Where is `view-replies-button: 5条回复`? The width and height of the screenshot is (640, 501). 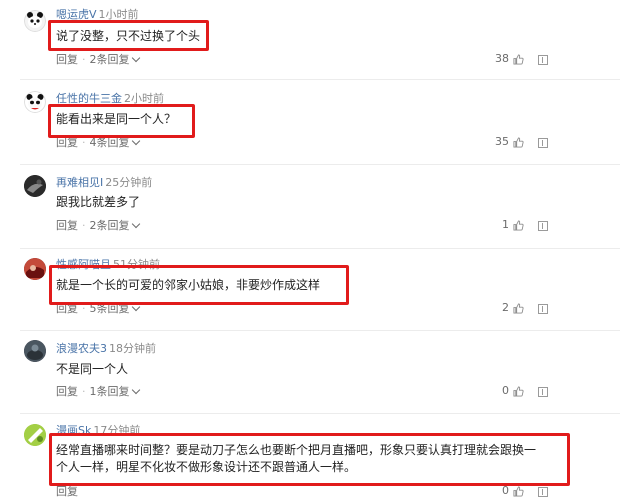 view-replies-button: 5条回复 is located at coordinates (114, 308).